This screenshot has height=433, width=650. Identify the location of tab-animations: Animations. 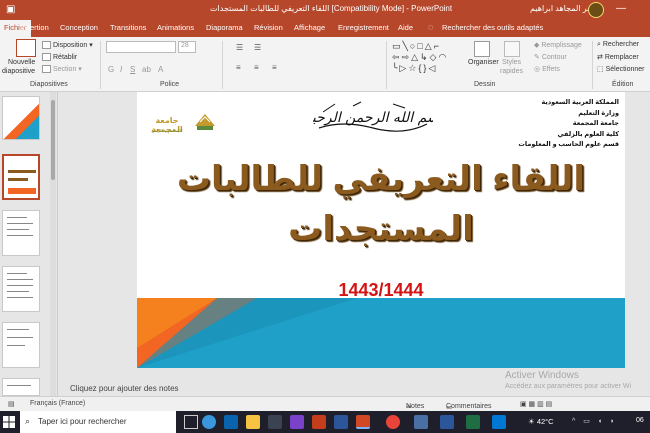
(175, 27).